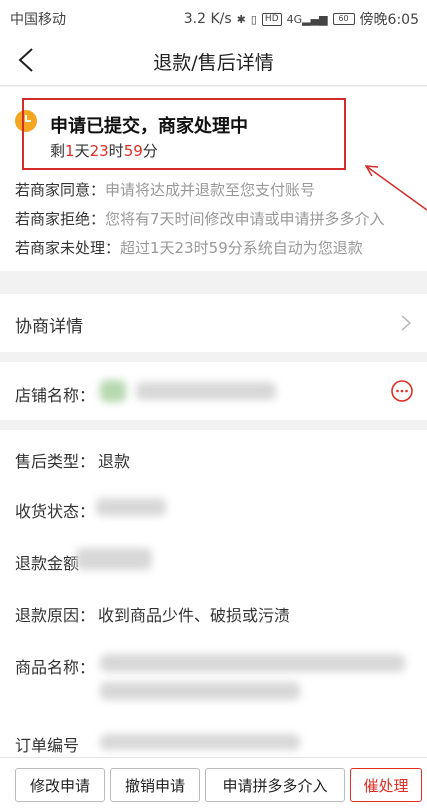 The width and height of the screenshot is (427, 809). I want to click on status-bar-right: 3.2 K/s ✱ ▯ HD 4G▂▄▆ 60 傍晚6:05, so click(301, 19).